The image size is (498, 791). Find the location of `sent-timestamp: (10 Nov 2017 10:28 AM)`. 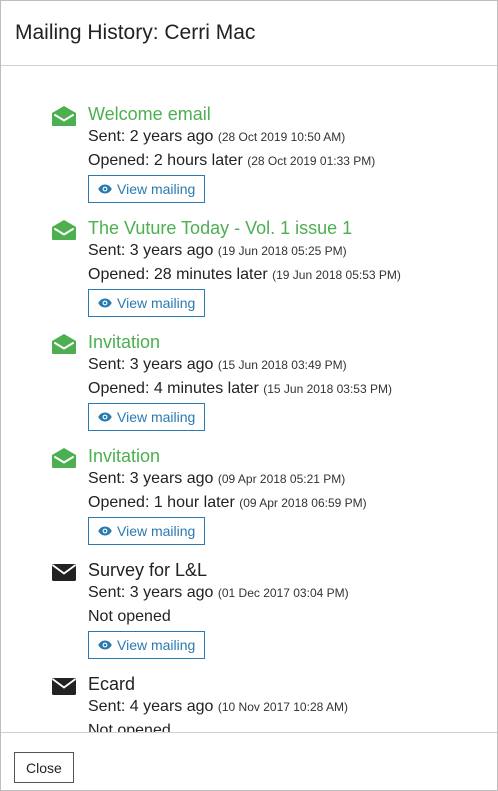

sent-timestamp: (10 Nov 2017 10:28 AM) is located at coordinates (282, 707).